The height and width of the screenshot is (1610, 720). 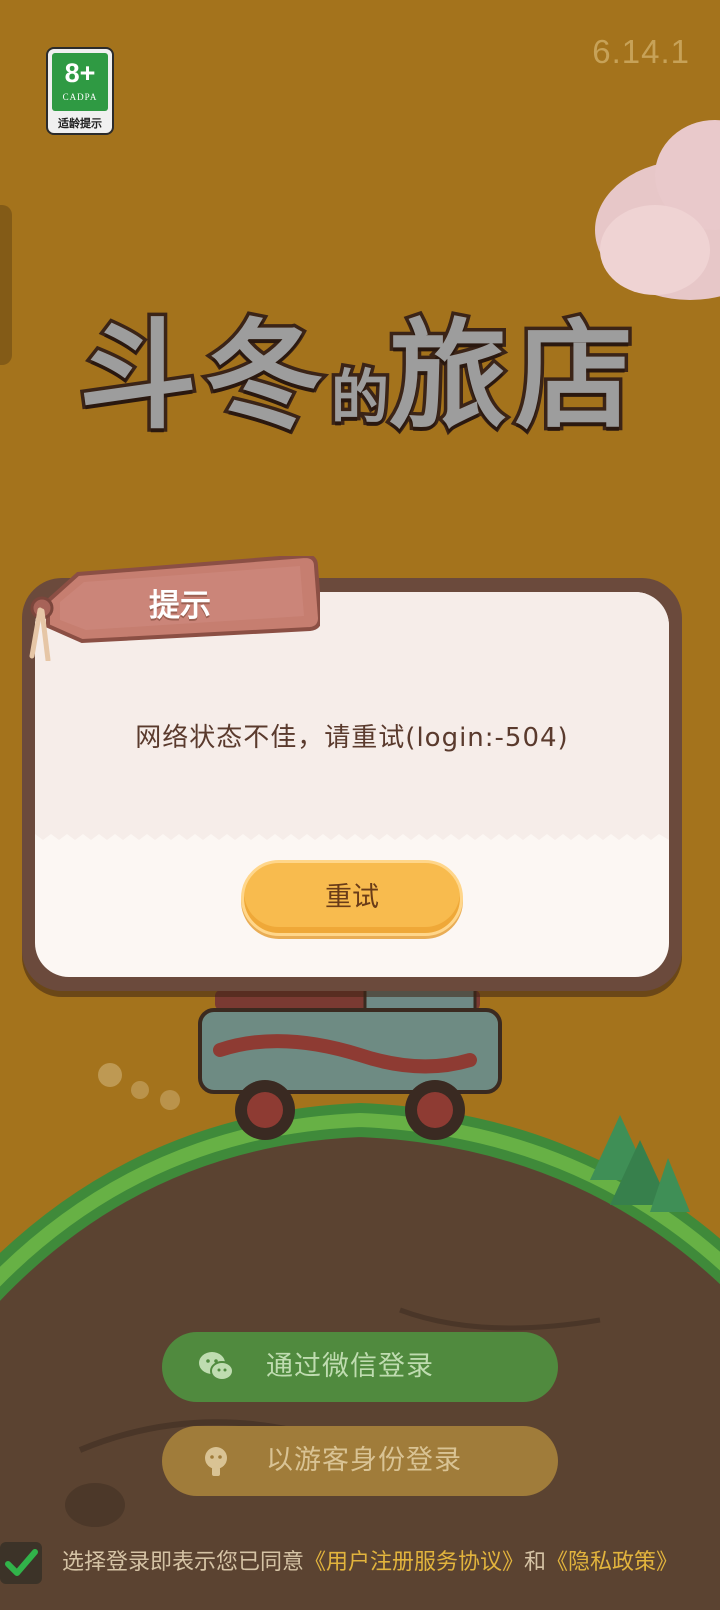 I want to click on guest-login-label: 以游客身份登录, so click(x=364, y=1460).